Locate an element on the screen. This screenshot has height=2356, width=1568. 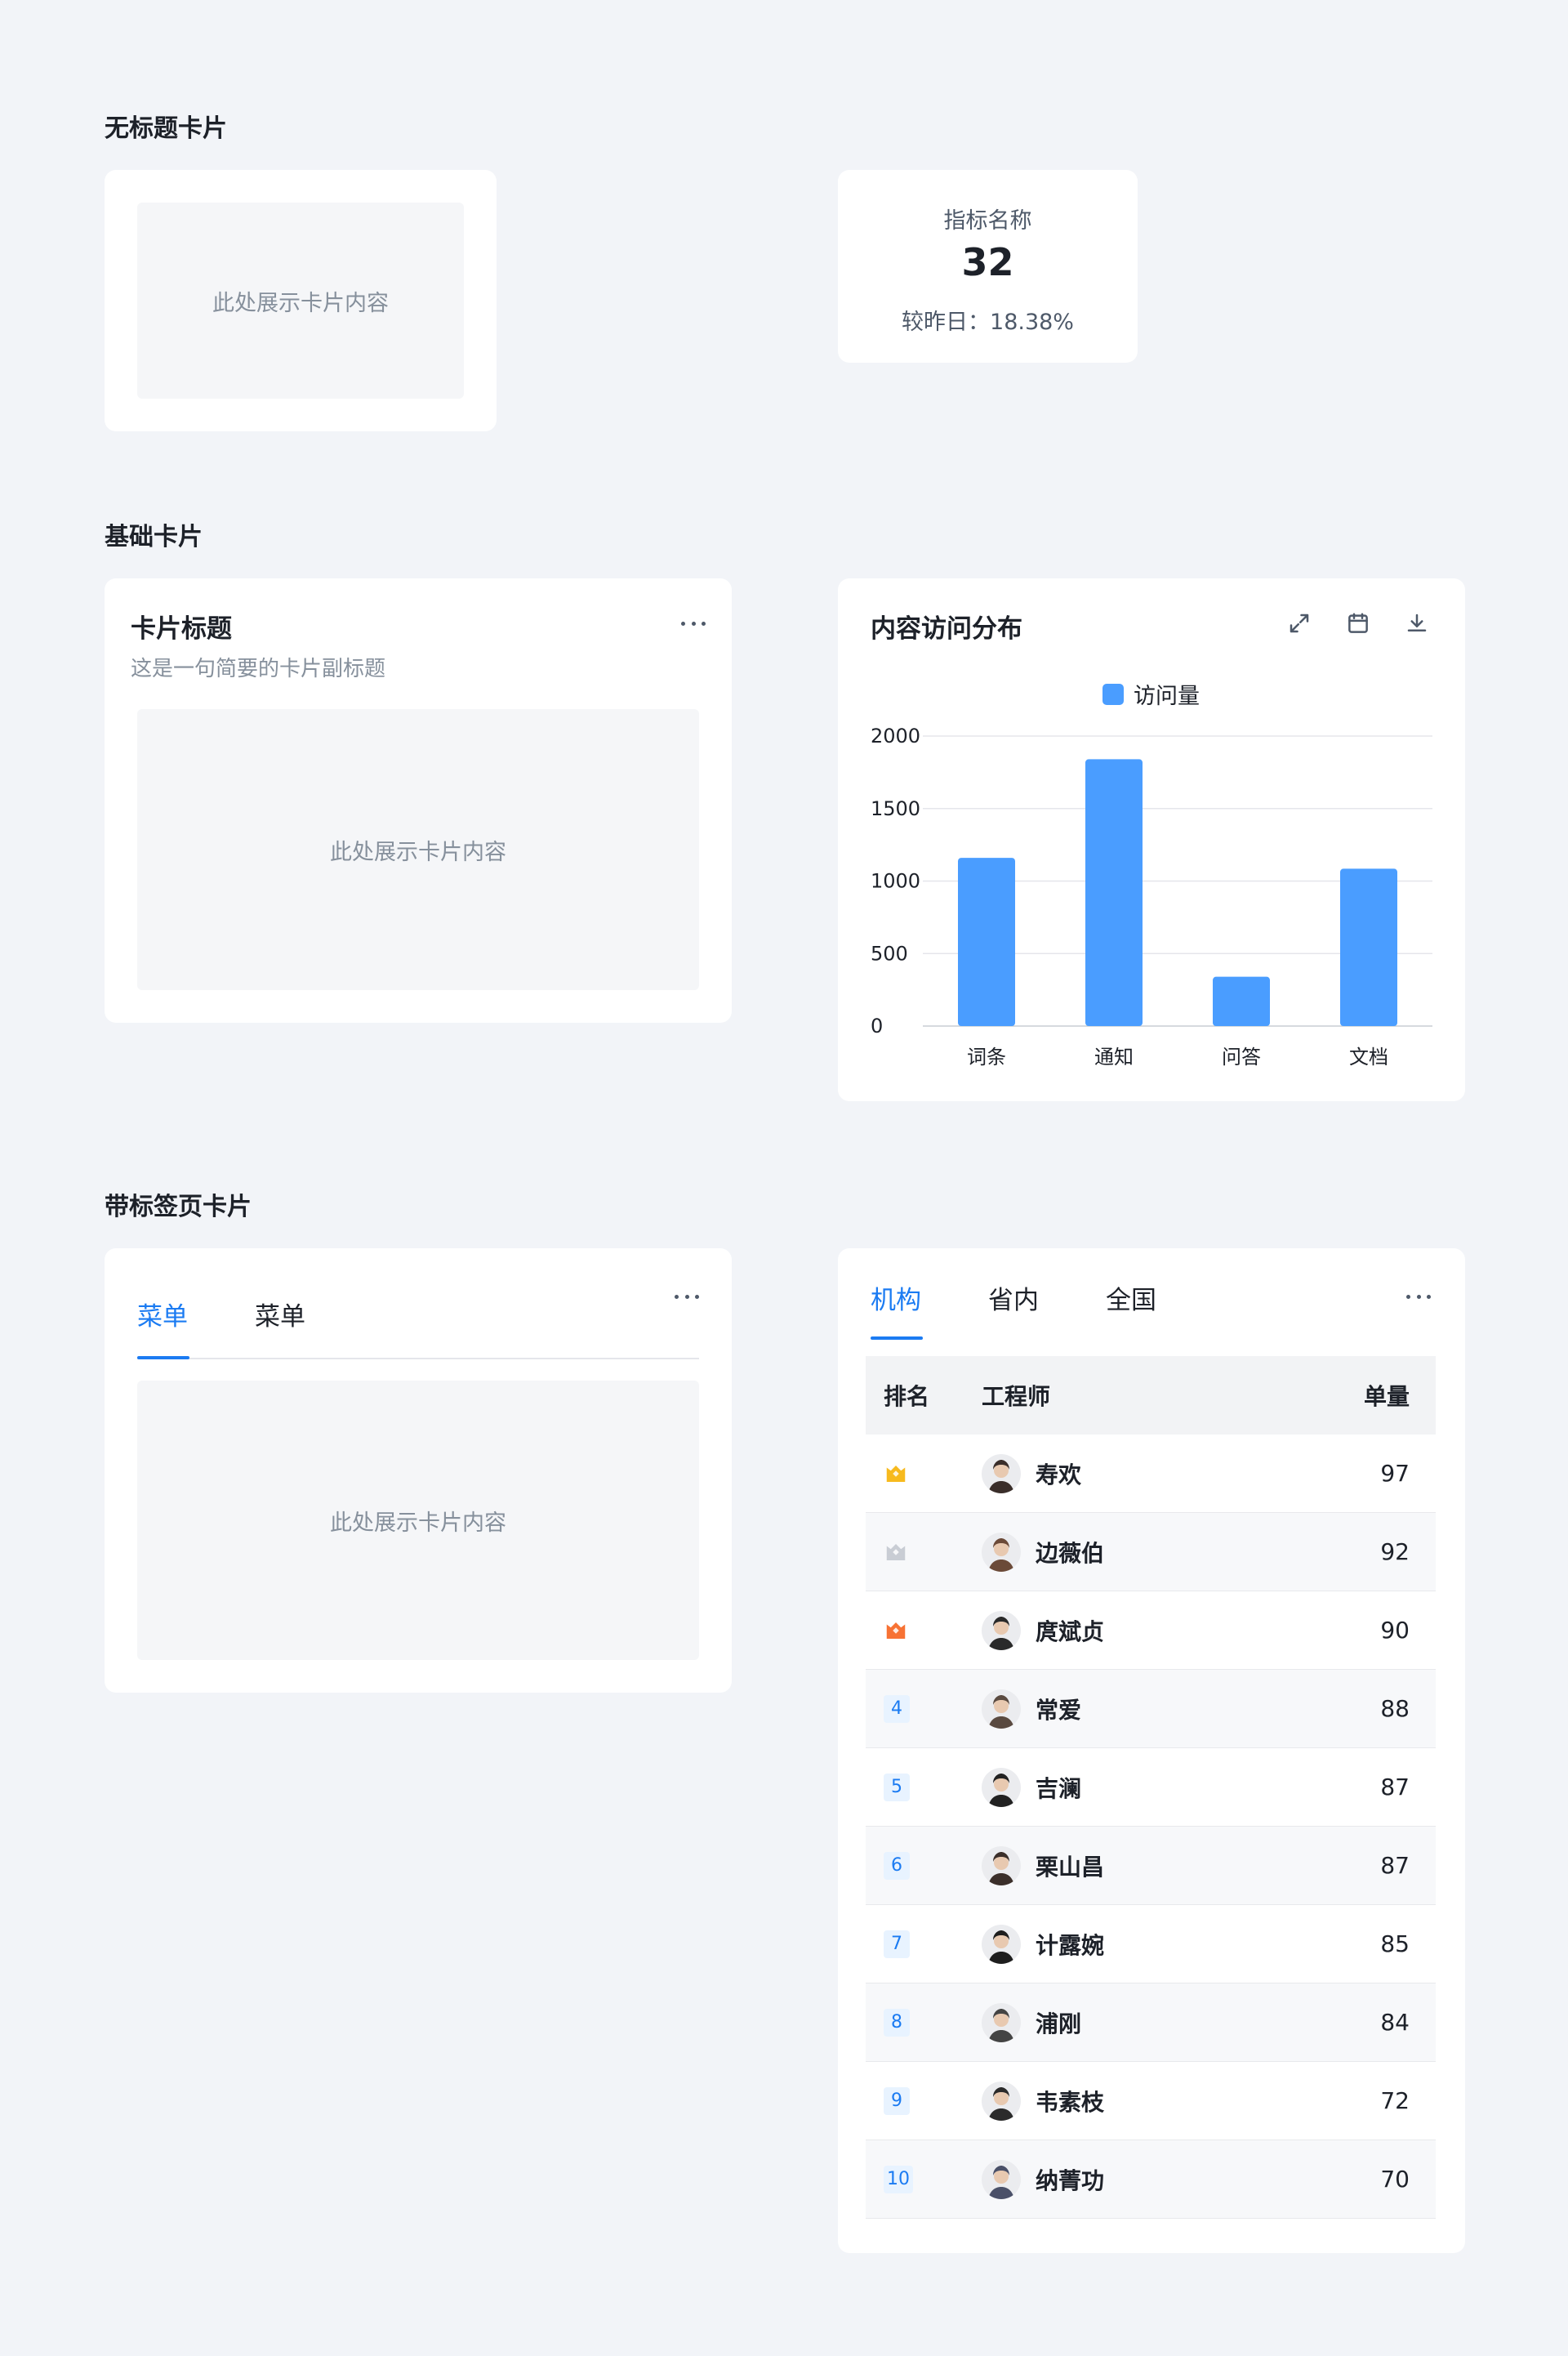
engineer-name: 纳菁功 is located at coordinates (1070, 2180).